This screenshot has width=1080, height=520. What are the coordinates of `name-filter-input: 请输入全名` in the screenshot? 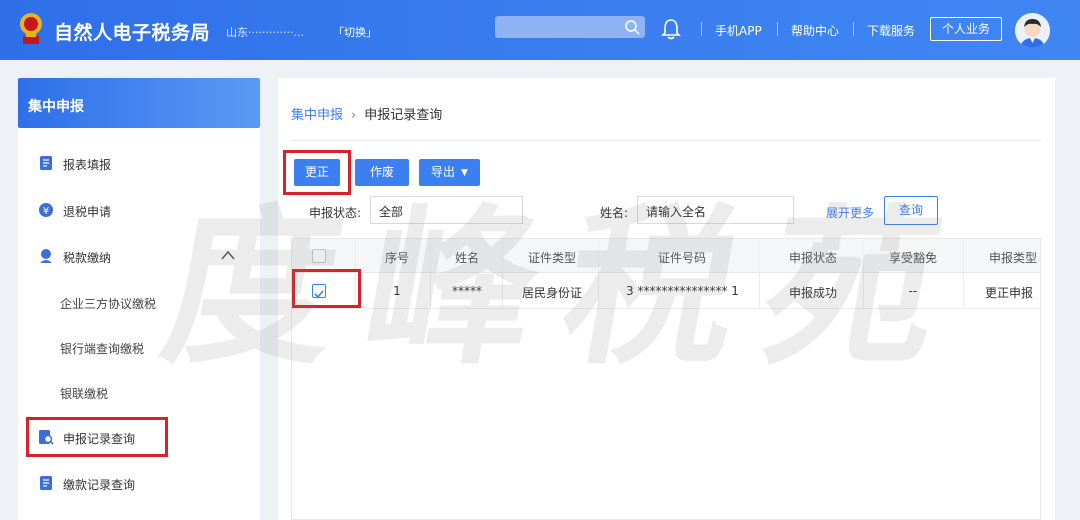 It's located at (715, 210).